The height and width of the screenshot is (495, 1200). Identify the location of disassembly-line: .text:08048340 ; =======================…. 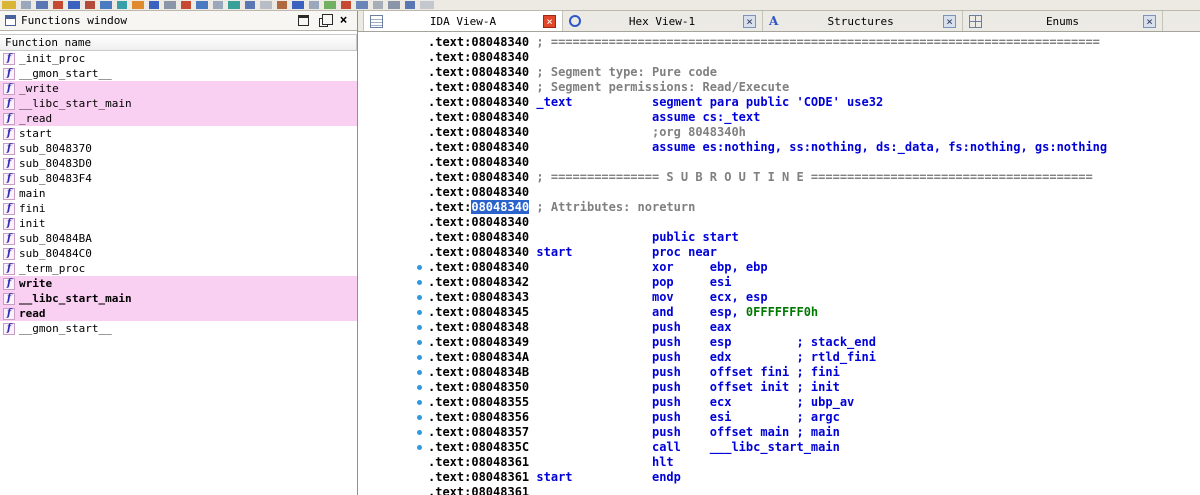
(814, 42).